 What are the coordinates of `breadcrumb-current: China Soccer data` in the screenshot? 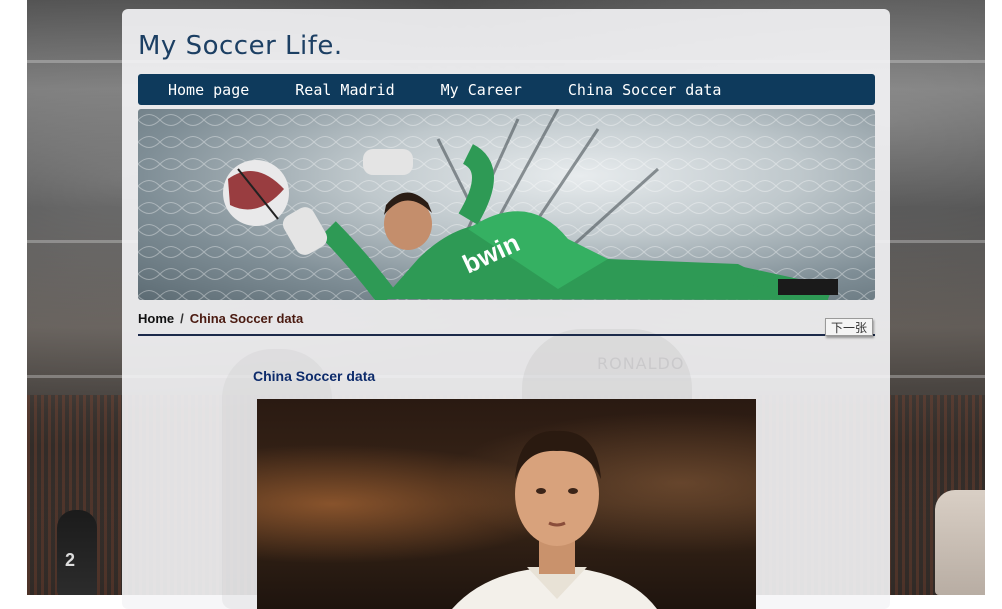 It's located at (246, 318).